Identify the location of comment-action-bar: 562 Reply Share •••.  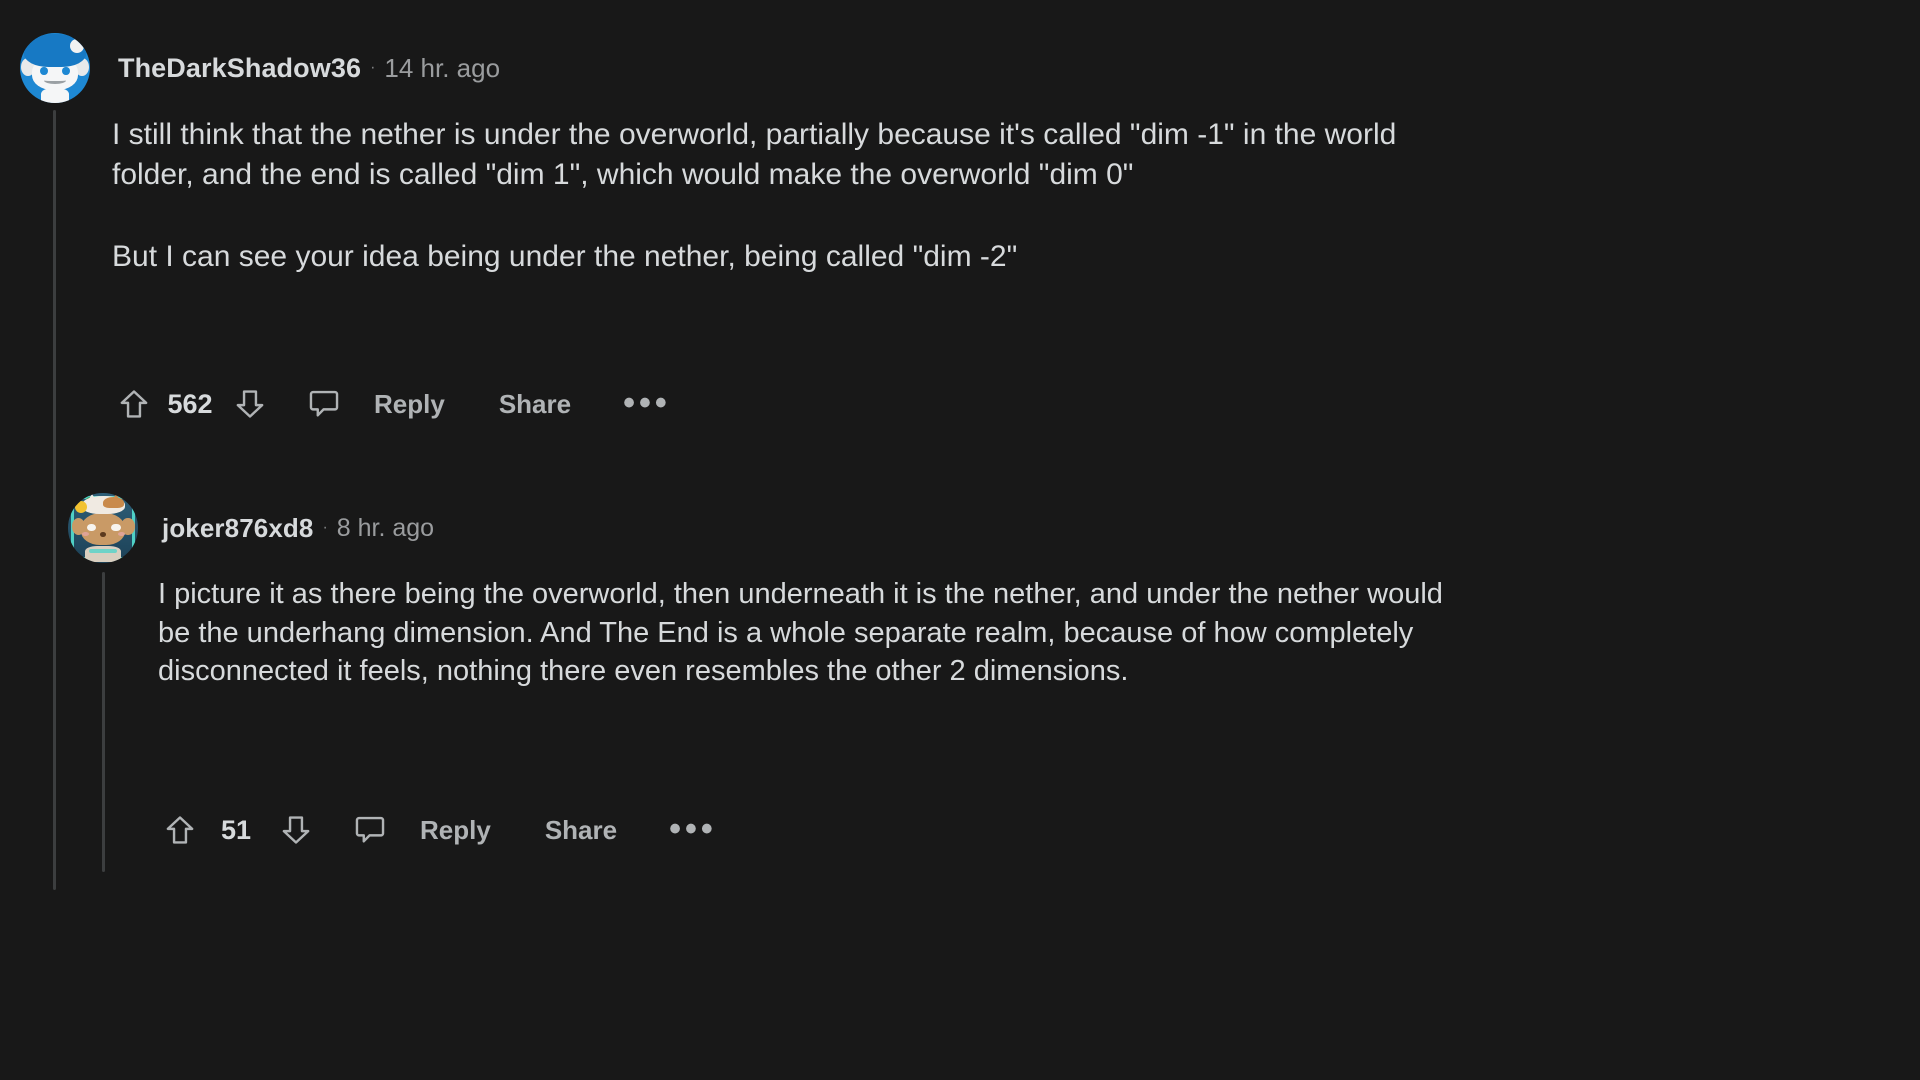
(391, 404).